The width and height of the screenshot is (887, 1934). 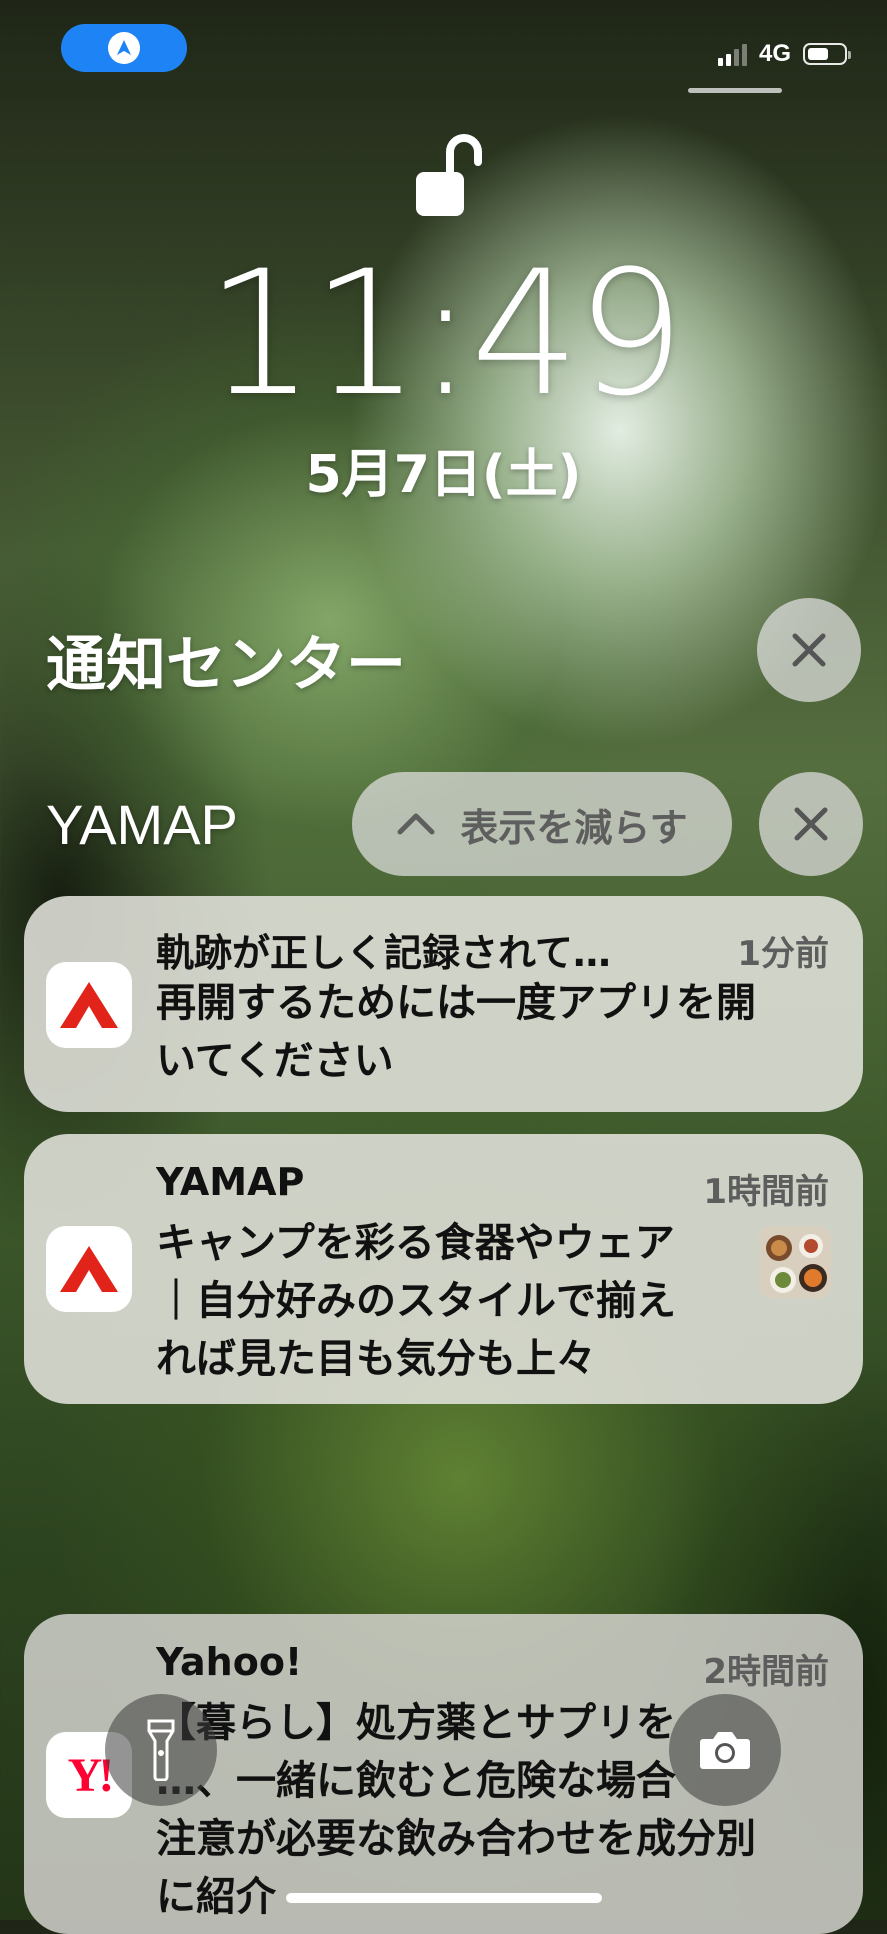 I want to click on camera-icon, so click(x=725, y=1750).